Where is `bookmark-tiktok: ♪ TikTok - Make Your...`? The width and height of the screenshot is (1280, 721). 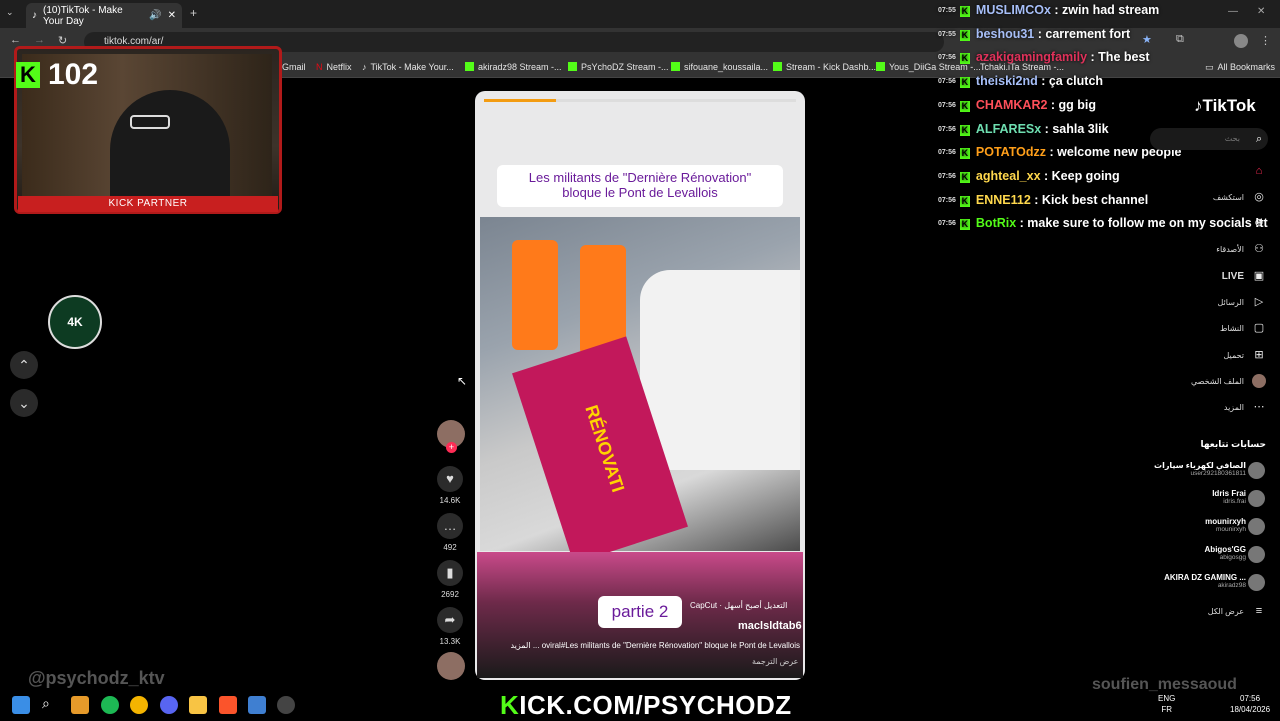 bookmark-tiktok: ♪ TikTok - Make Your... is located at coordinates (408, 67).